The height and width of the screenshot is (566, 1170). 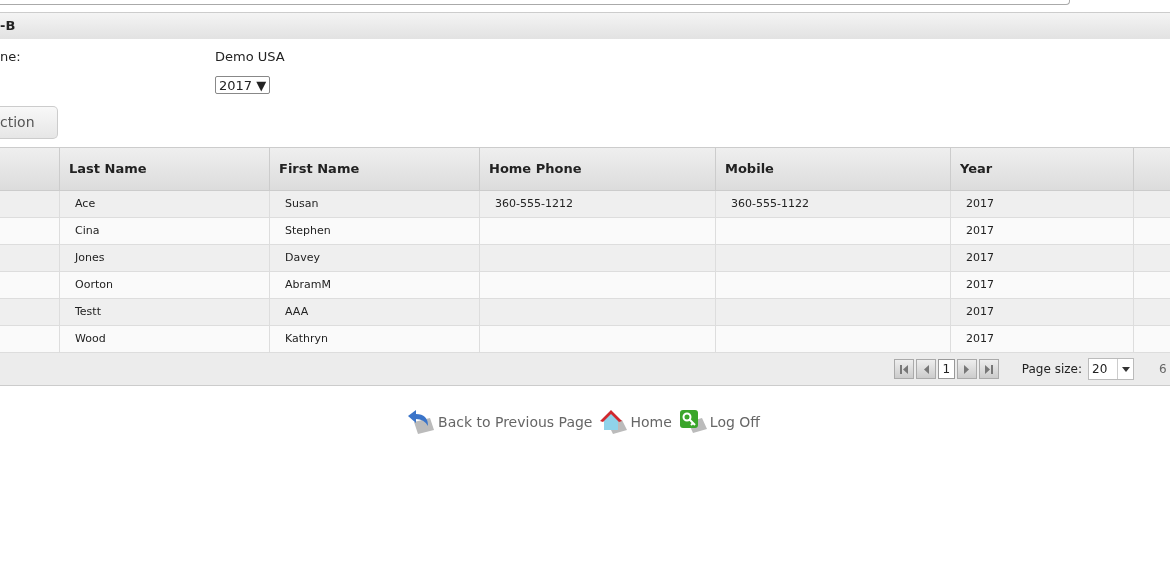 What do you see at coordinates (165, 339) in the screenshot?
I see `table-cell: Wood` at bounding box center [165, 339].